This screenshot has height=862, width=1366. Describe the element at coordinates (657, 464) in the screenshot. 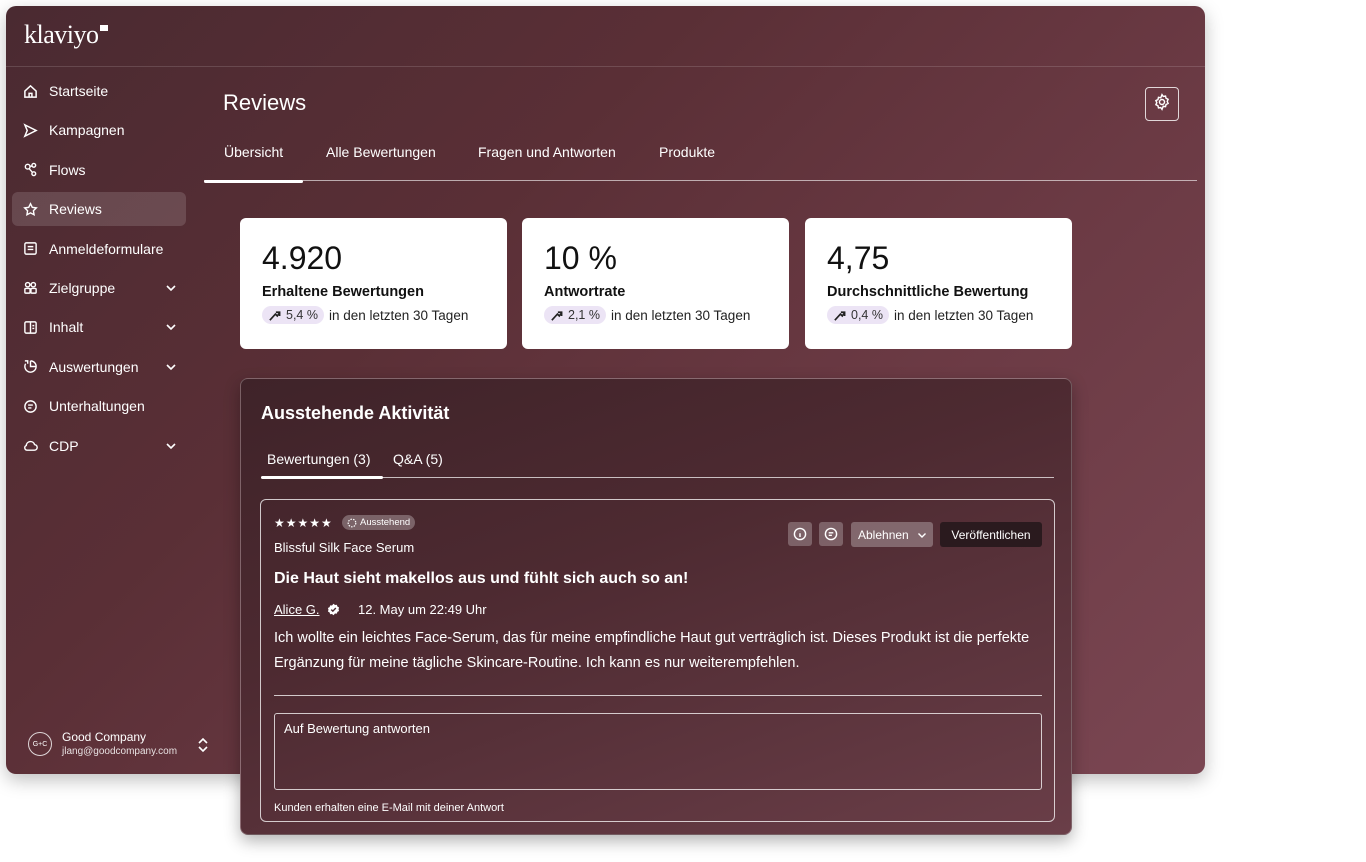

I see `pending-tabs: Bewertungen (3) Q&A (5)` at that location.